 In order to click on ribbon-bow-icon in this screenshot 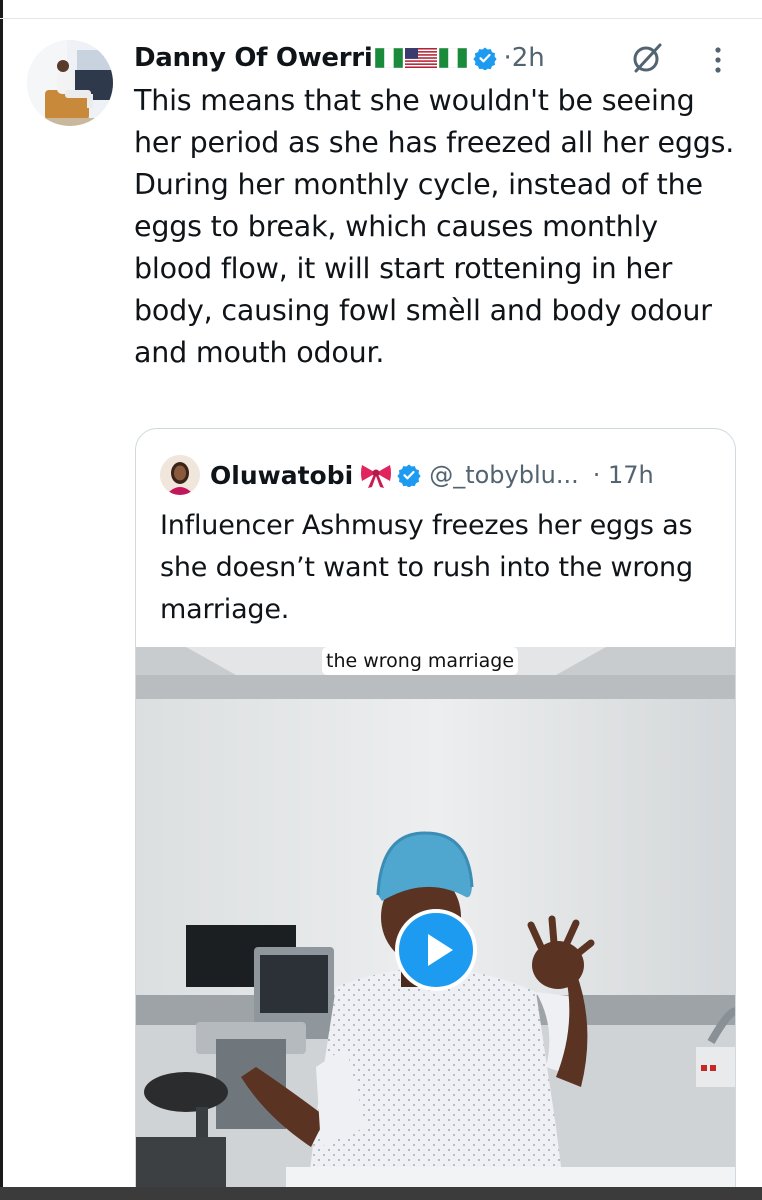, I will do `click(376, 475)`.